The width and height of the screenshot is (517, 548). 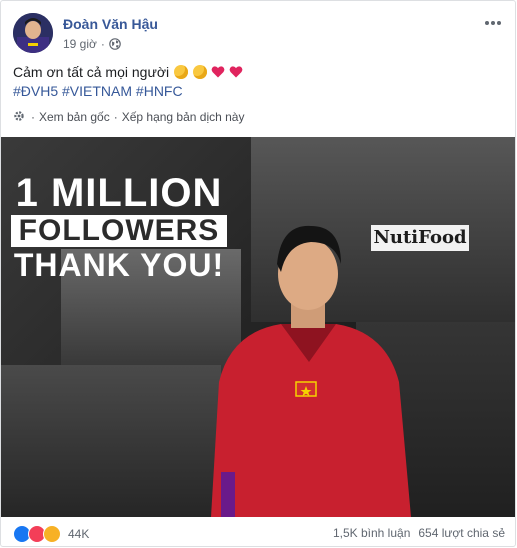 What do you see at coordinates (493, 23) in the screenshot?
I see `more-options-icon` at bounding box center [493, 23].